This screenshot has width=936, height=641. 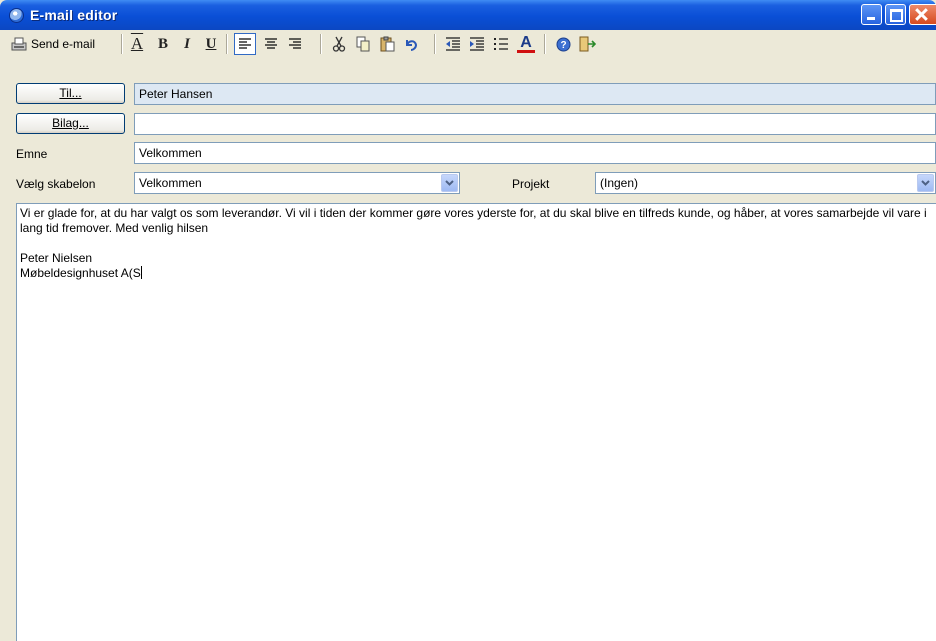 I want to click on template-label: Vælg skabelon, so click(x=56, y=184).